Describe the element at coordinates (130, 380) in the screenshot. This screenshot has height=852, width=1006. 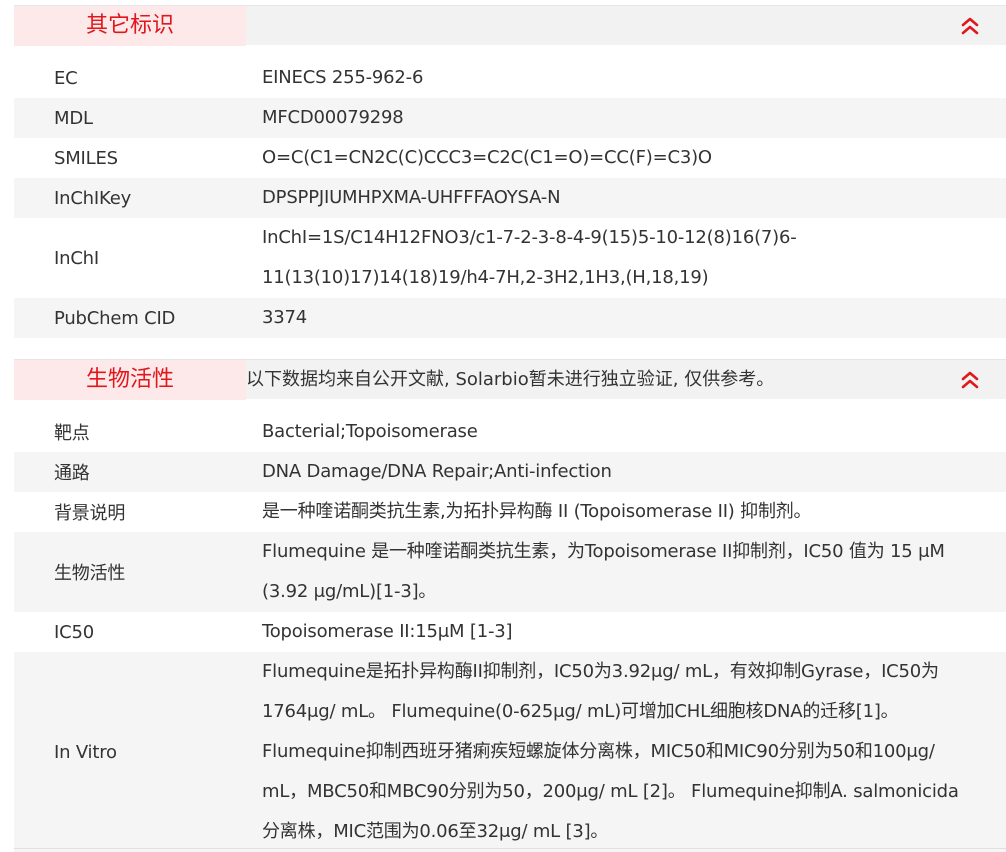
I see `section-title: 生物活性` at that location.